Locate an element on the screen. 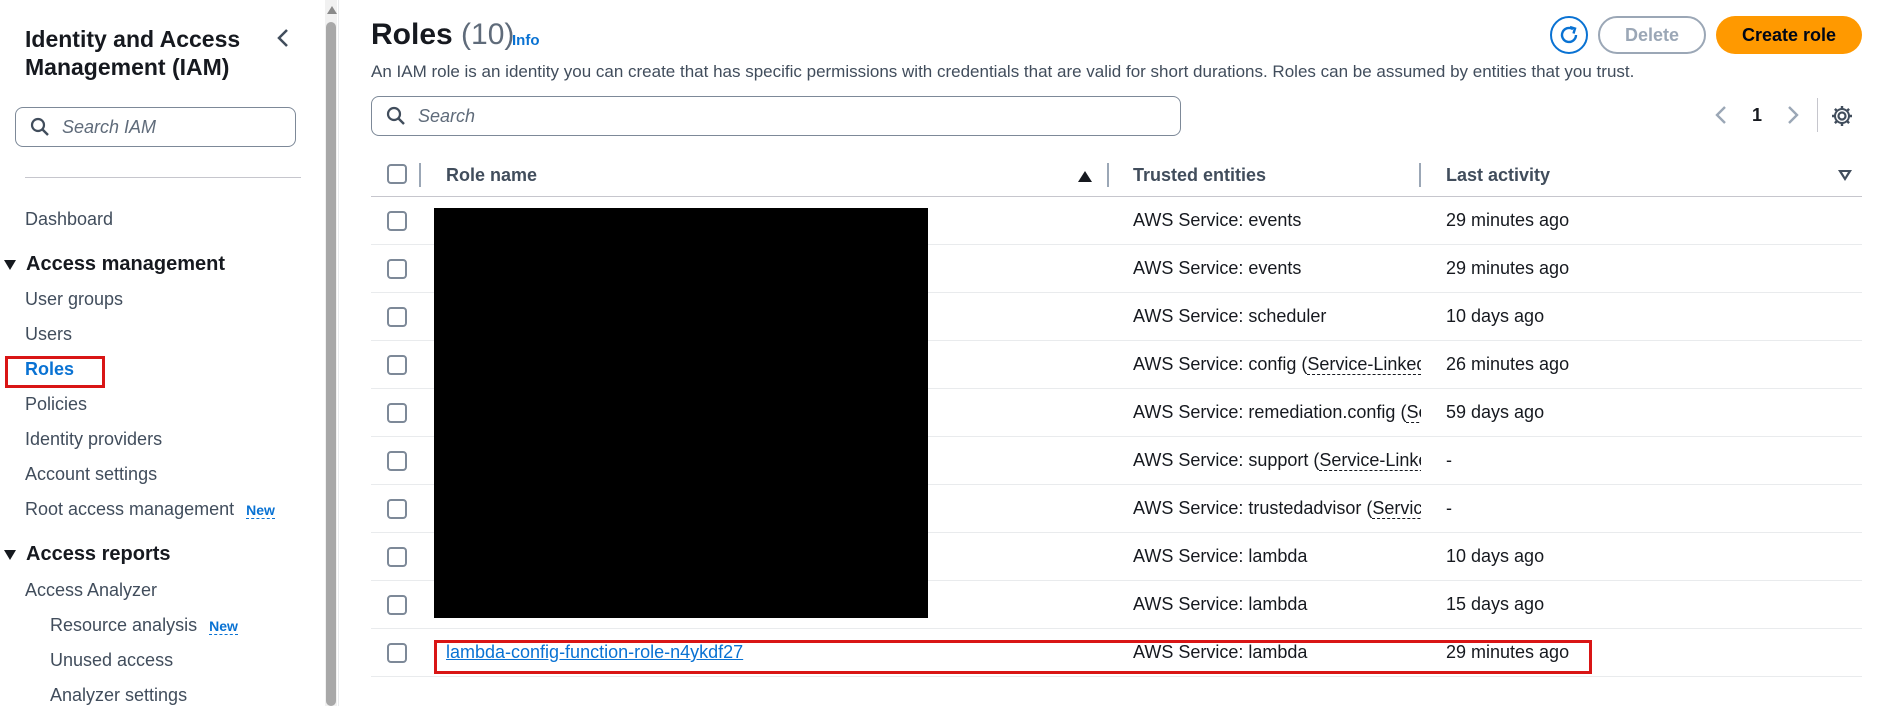 The height and width of the screenshot is (706, 1882). last-activity-cell: 26 minutes ago is located at coordinates (1508, 364).